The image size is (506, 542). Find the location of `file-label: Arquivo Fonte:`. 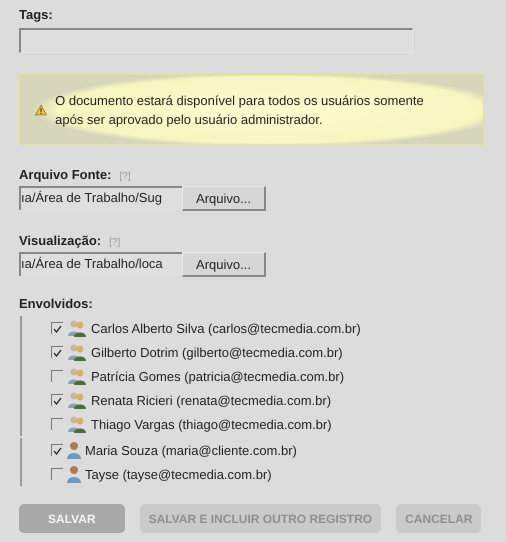

file-label: Arquivo Fonte: is located at coordinates (65, 174).